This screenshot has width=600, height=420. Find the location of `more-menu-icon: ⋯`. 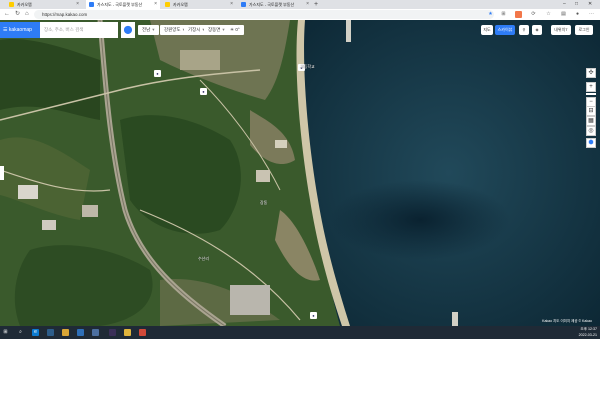

more-menu-icon: ⋯ is located at coordinates (591, 14).